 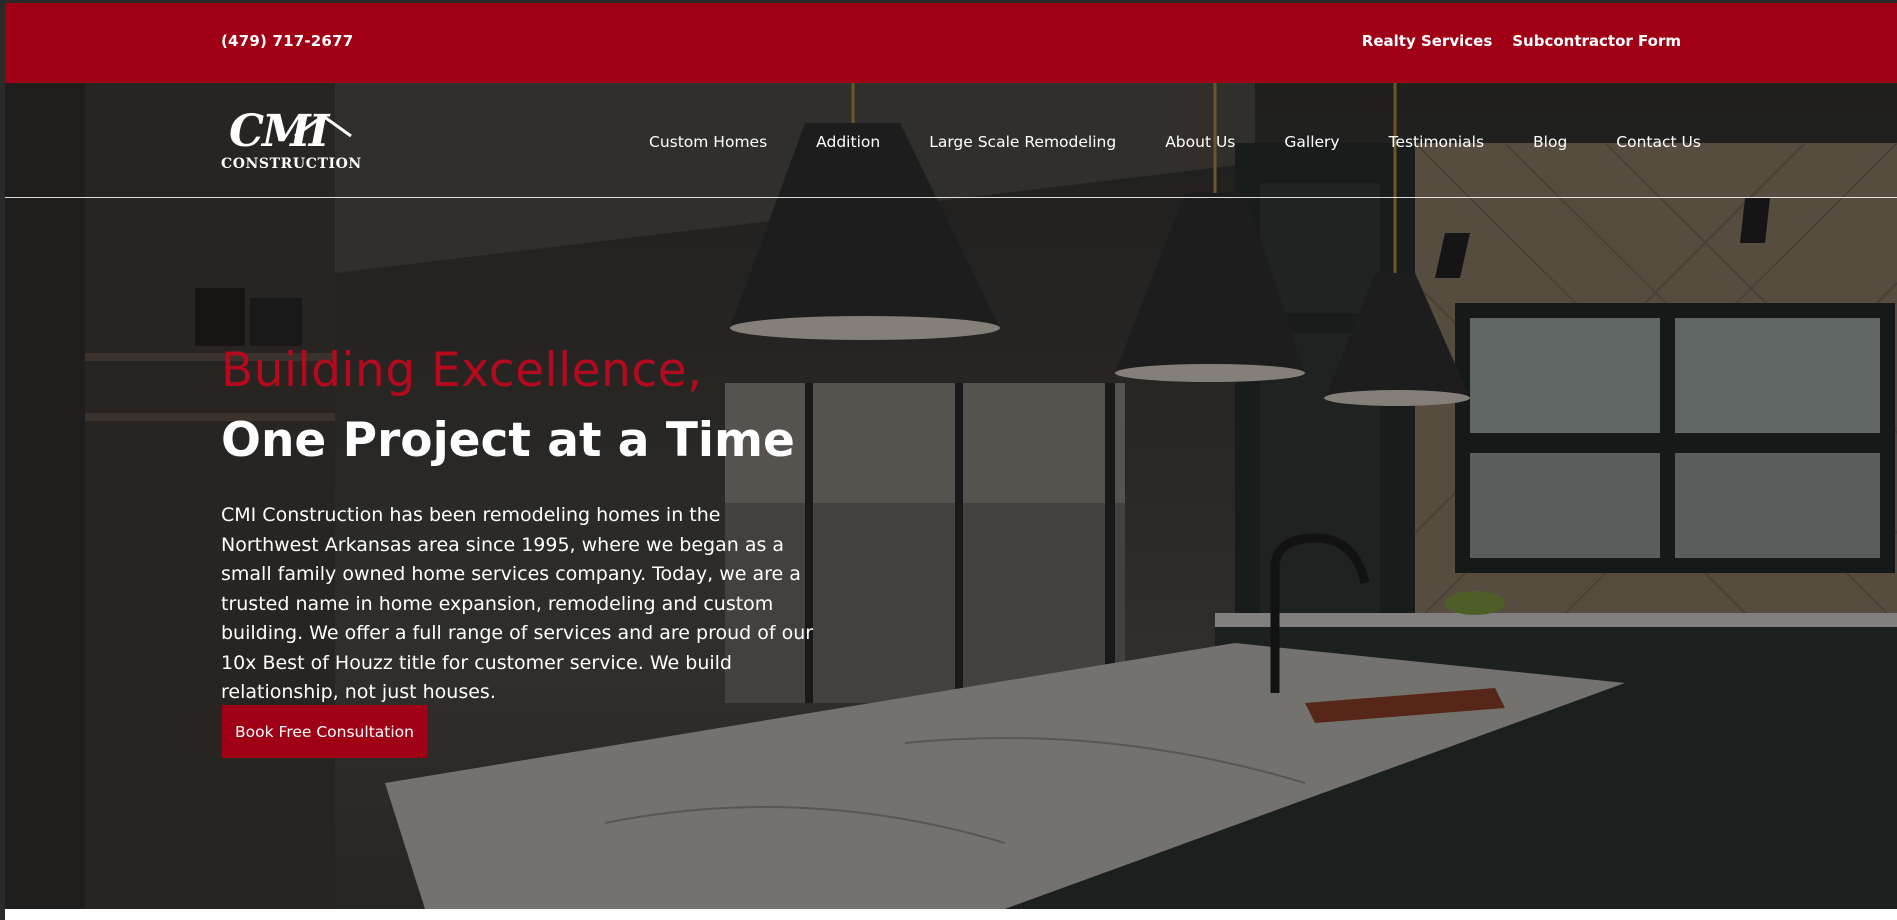 What do you see at coordinates (951, 914) in the screenshot?
I see `page-bottom-strip` at bounding box center [951, 914].